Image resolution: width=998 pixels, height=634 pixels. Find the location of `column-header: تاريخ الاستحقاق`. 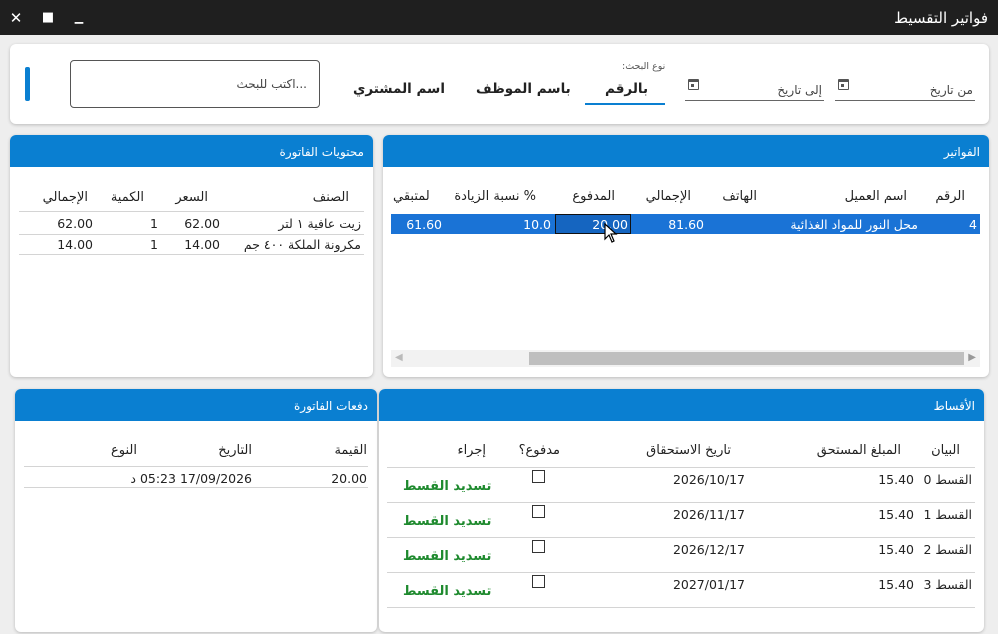

column-header: تاريخ الاستحقاق is located at coordinates (688, 450).